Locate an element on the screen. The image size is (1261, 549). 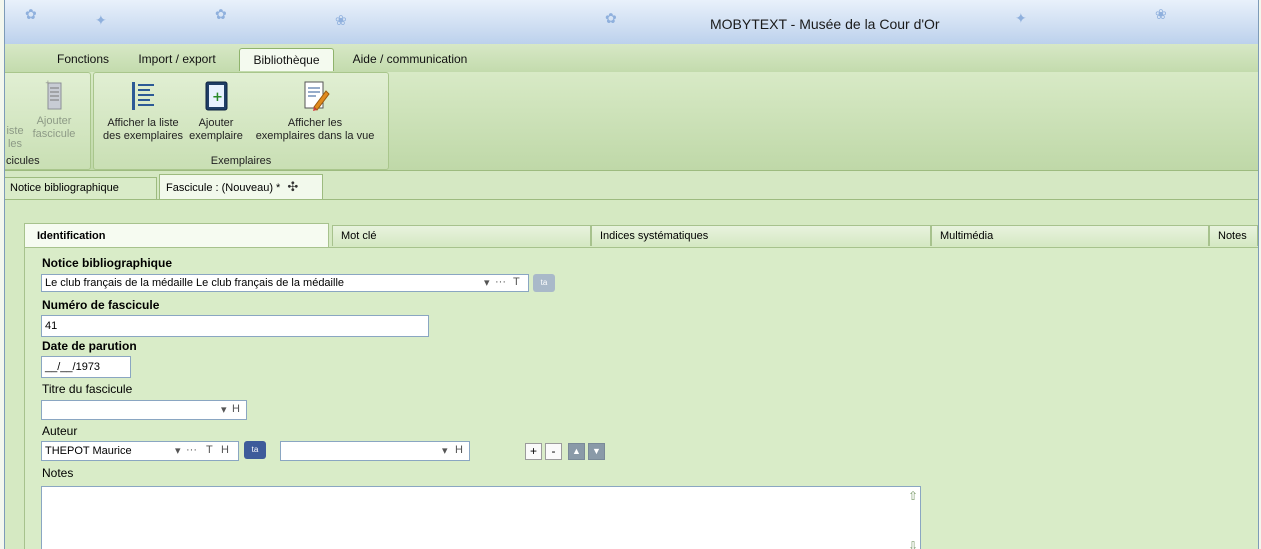
scroll-down-icon: ⇩ is located at coordinates (913, 544).